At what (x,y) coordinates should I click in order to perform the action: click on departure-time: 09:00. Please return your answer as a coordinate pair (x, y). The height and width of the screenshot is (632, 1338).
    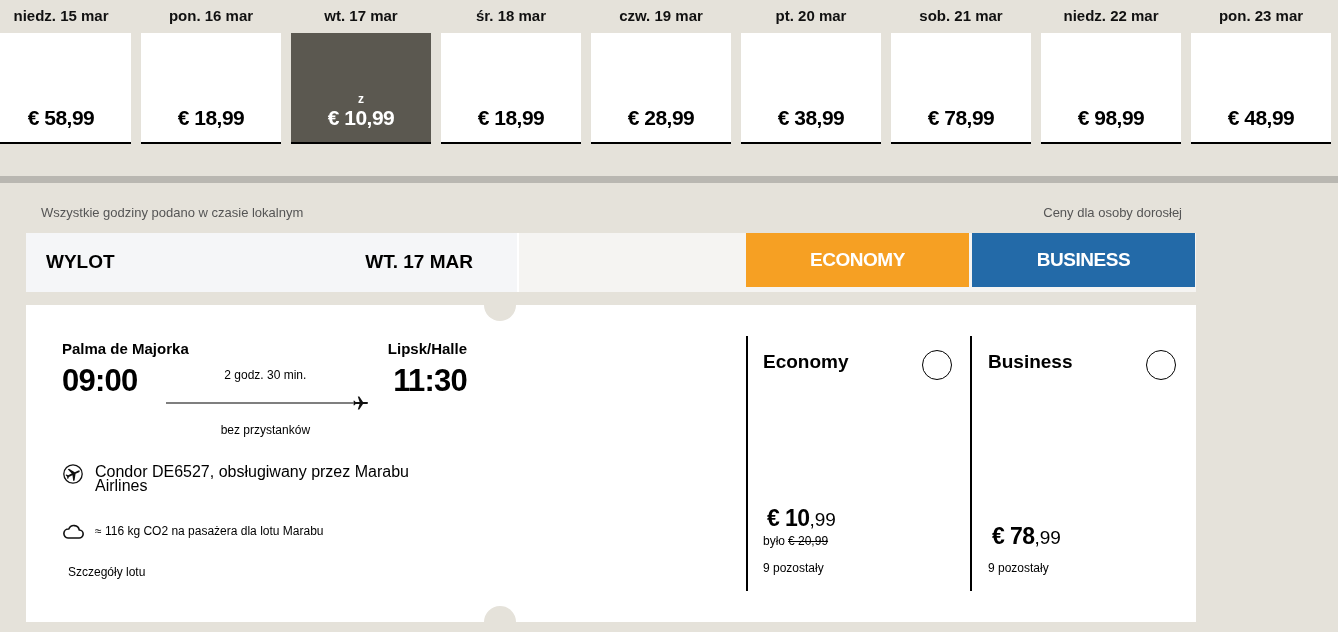
    Looking at the image, I should click on (100, 381).